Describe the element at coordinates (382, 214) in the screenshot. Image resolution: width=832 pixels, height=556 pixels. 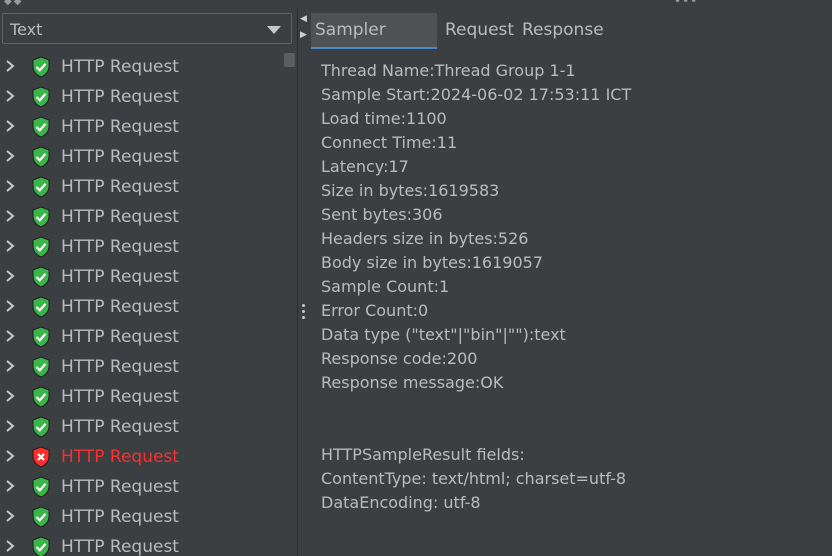
I see `result-line: Sent bytes:306` at that location.